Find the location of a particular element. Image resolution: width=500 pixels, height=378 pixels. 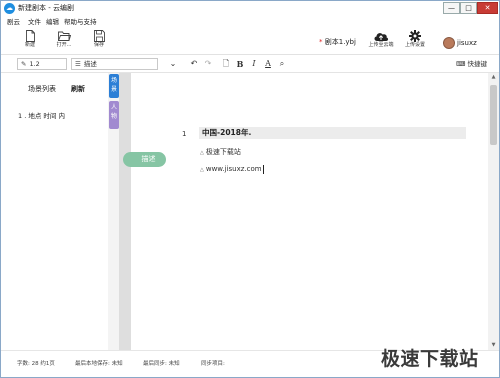

sync-status: 最后同步: 未知 is located at coordinates (161, 364).